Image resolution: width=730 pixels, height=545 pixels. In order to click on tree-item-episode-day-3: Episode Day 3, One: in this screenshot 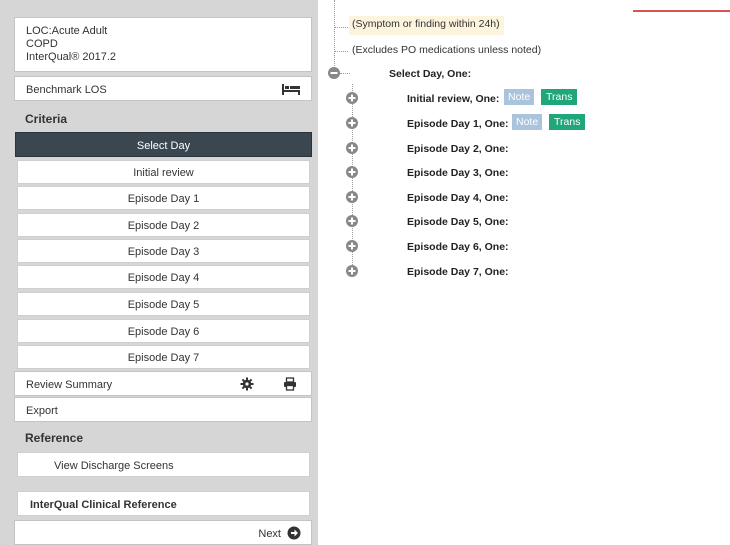, I will do `click(524, 173)`.